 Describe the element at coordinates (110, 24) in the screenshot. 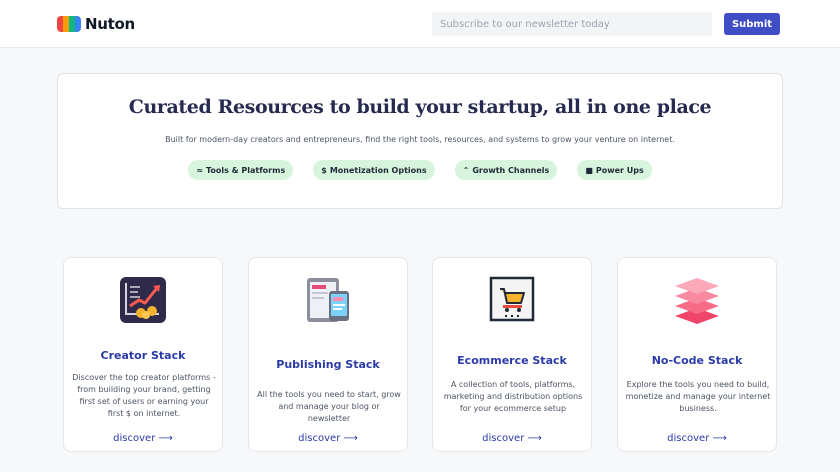

I see `logo-text: Nuton` at that location.